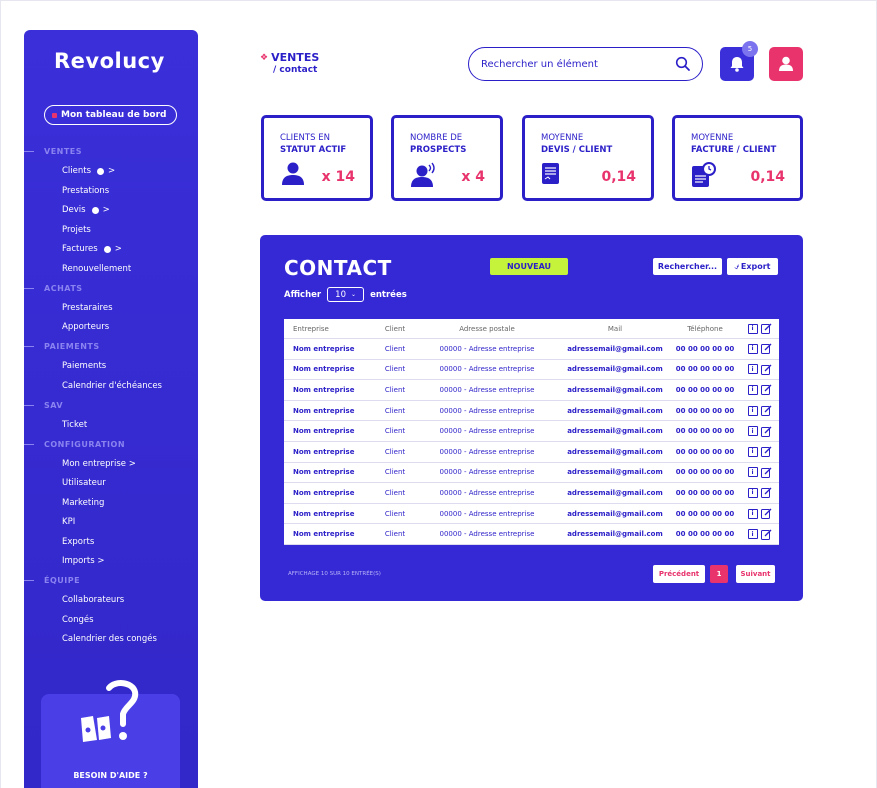  Describe the element at coordinates (705, 329) in the screenshot. I see `col-header-phone: Téléphone` at that location.